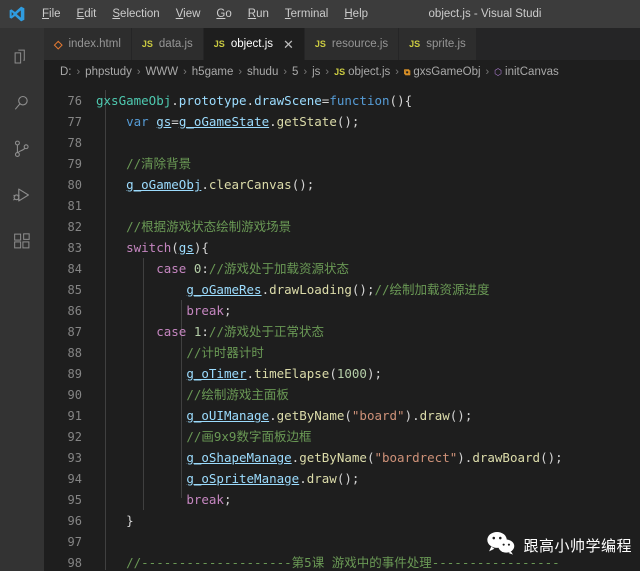  Describe the element at coordinates (210, 331) in the screenshot. I see `code-line-content: case 1://游戏处于正常状态` at that location.